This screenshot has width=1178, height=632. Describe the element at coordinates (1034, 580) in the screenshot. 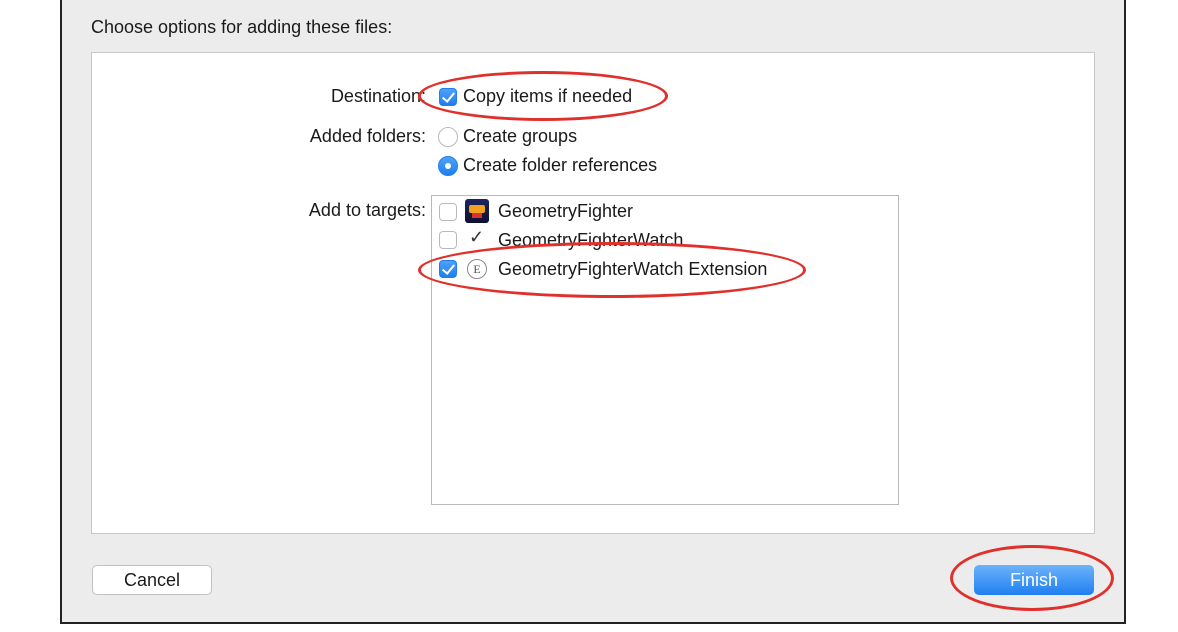

I see `finish-button: Finish` at that location.